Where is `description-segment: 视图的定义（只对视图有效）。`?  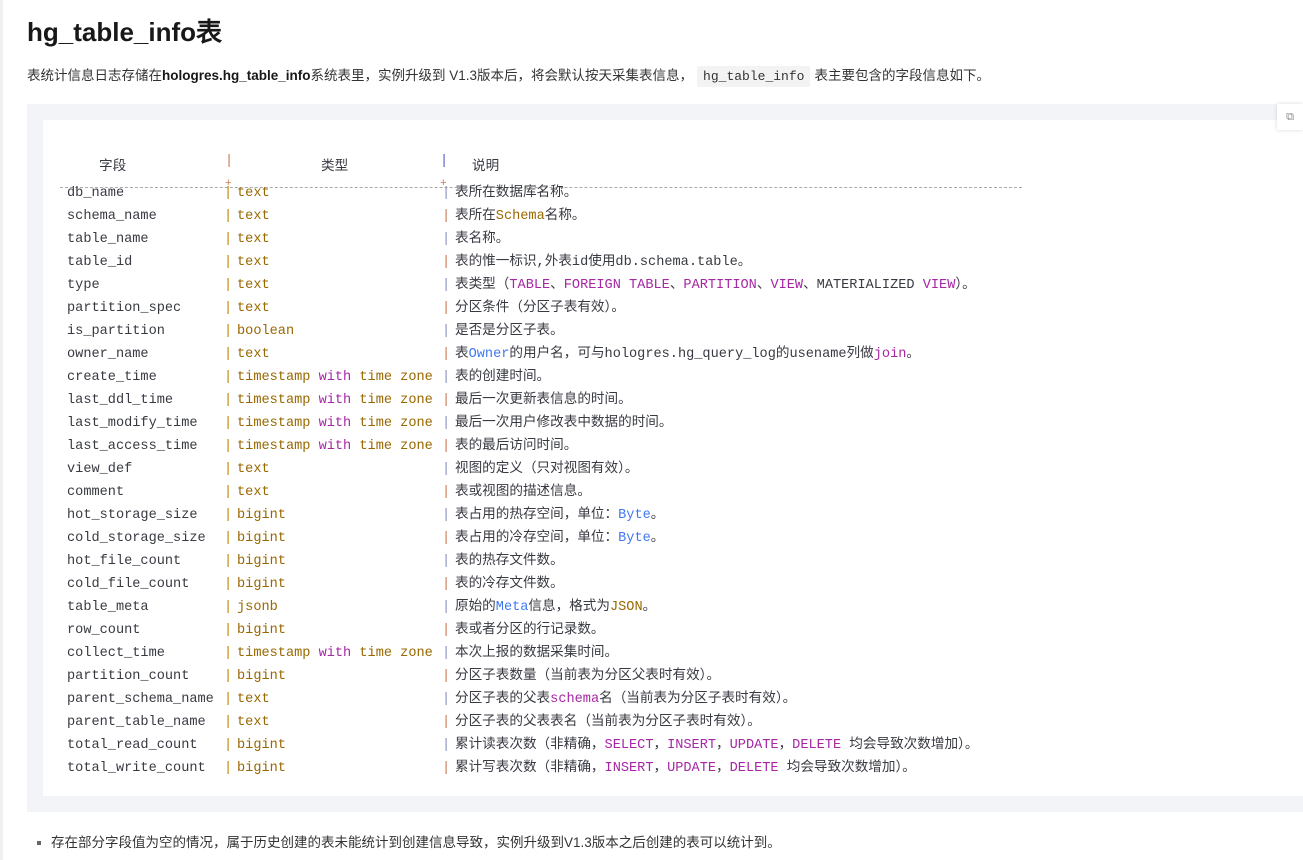 description-segment: 视图的定义（只对视图有效）。 is located at coordinates (547, 469).